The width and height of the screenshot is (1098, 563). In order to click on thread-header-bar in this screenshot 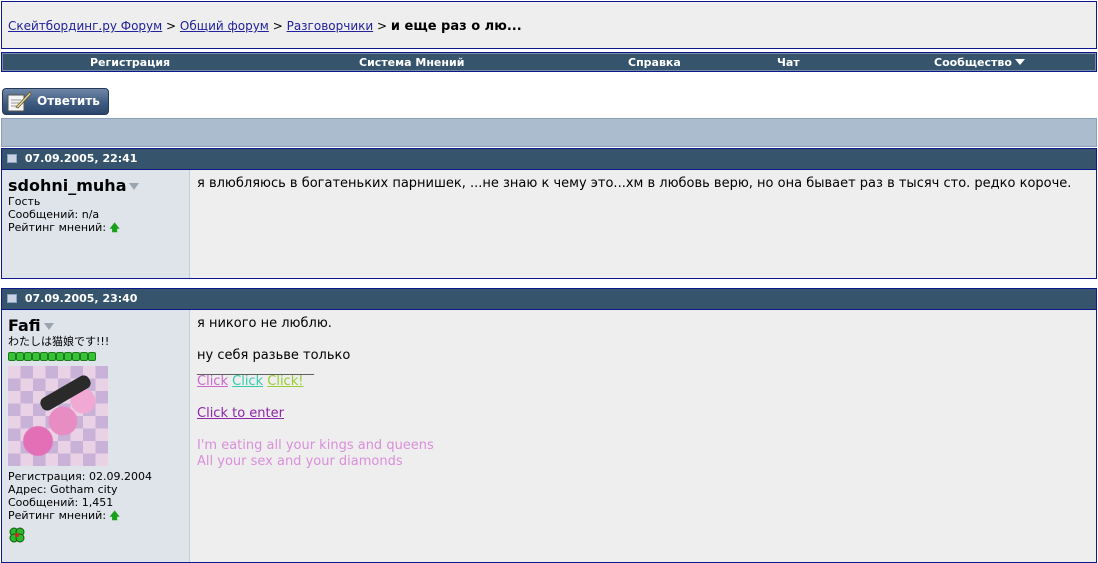, I will do `click(549, 132)`.